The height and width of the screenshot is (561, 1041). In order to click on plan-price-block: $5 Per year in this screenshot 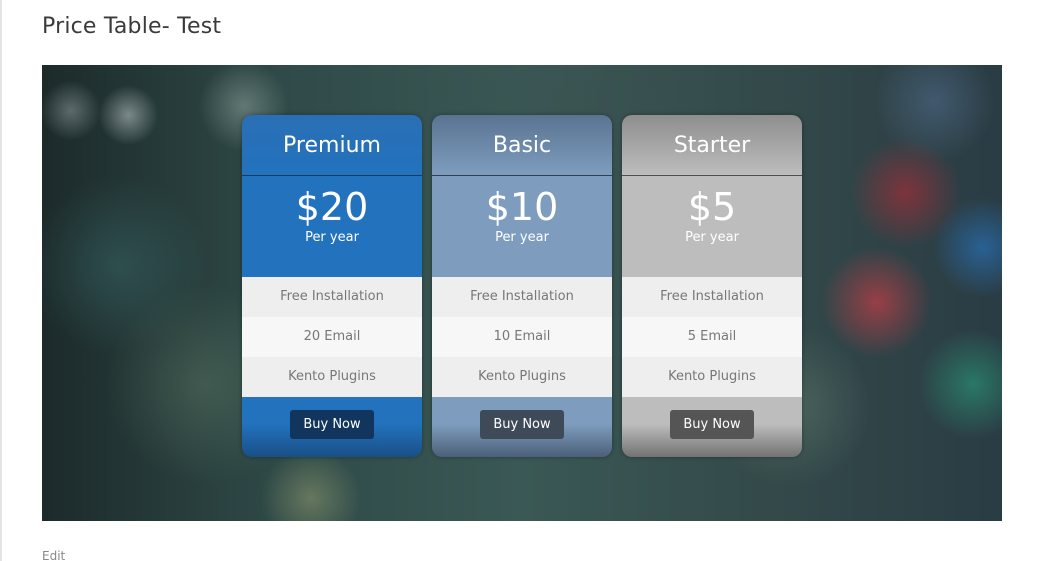, I will do `click(712, 226)`.